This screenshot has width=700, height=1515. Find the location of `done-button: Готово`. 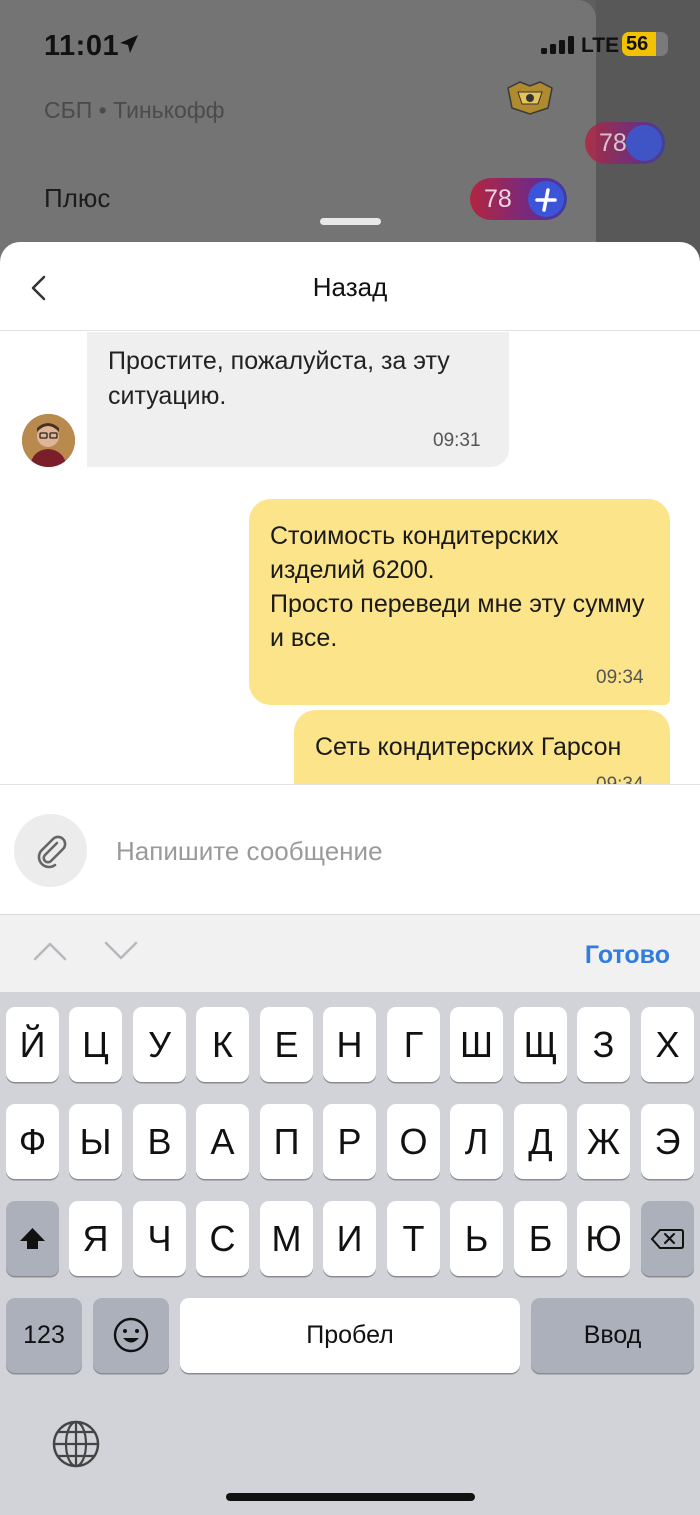

done-button: Готово is located at coordinates (627, 955).